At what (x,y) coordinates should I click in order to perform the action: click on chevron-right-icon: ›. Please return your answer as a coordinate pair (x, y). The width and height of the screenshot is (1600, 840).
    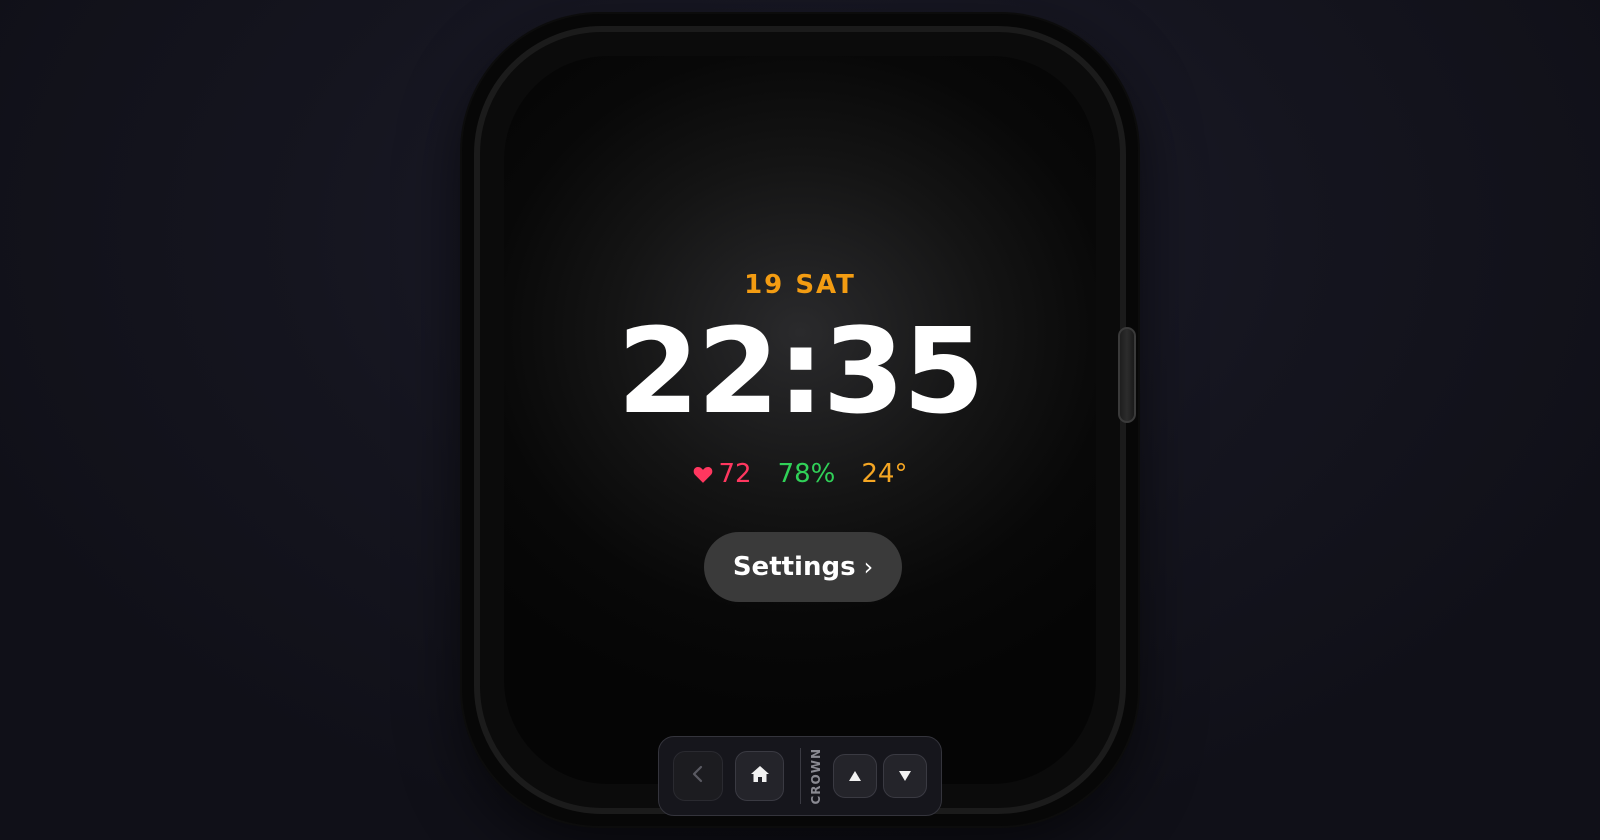
    Looking at the image, I should click on (868, 567).